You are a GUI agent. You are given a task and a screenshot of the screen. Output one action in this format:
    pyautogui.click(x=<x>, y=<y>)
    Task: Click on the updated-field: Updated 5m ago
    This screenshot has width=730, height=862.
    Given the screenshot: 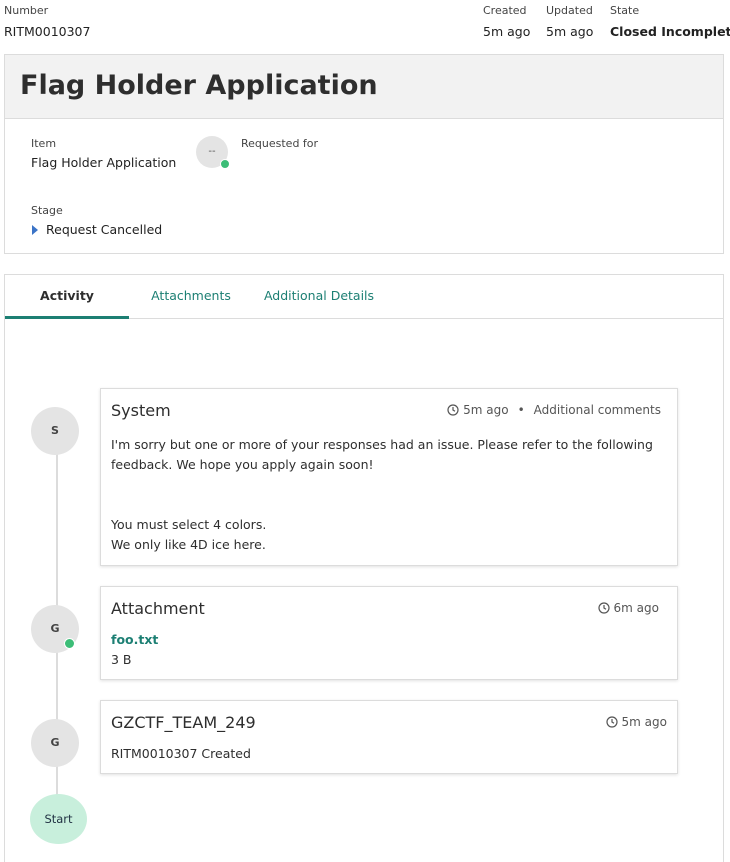 What is the action you would take?
    pyautogui.click(x=569, y=22)
    